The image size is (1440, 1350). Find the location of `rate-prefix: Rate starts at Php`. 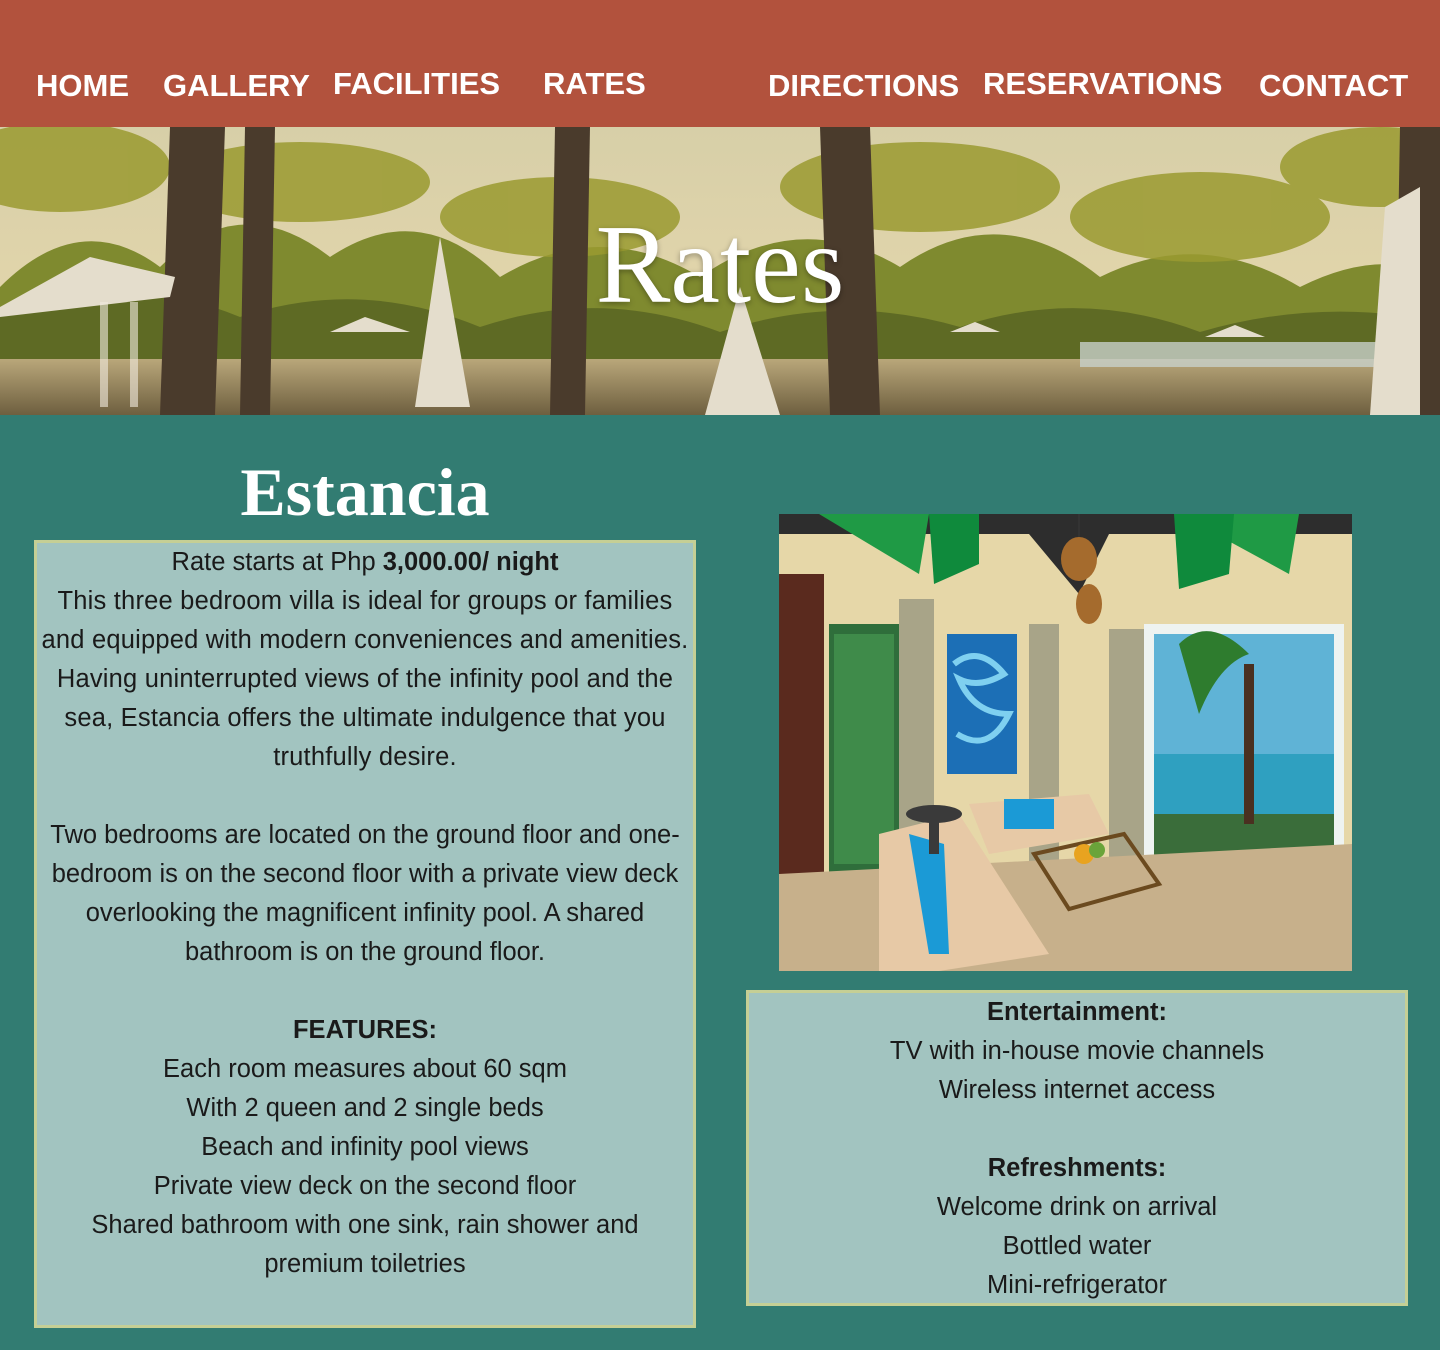

rate-prefix: Rate starts at Php is located at coordinates (277, 562).